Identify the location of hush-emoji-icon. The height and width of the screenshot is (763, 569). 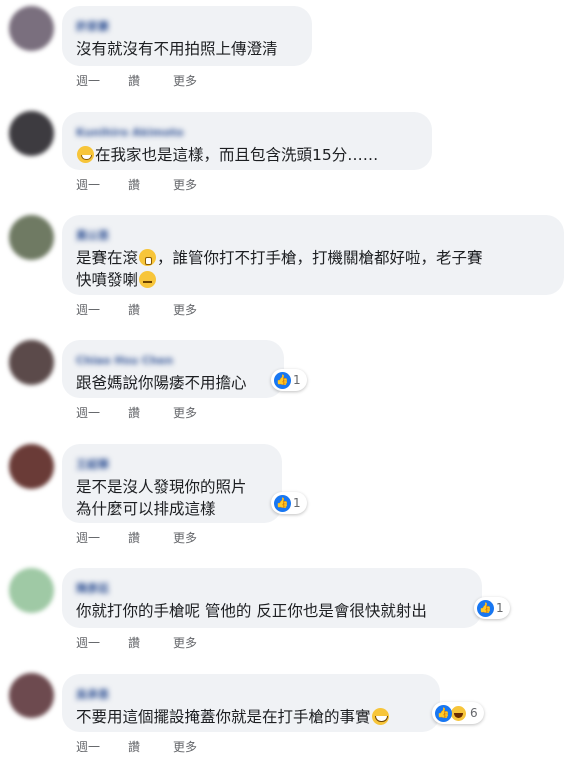
(148, 257).